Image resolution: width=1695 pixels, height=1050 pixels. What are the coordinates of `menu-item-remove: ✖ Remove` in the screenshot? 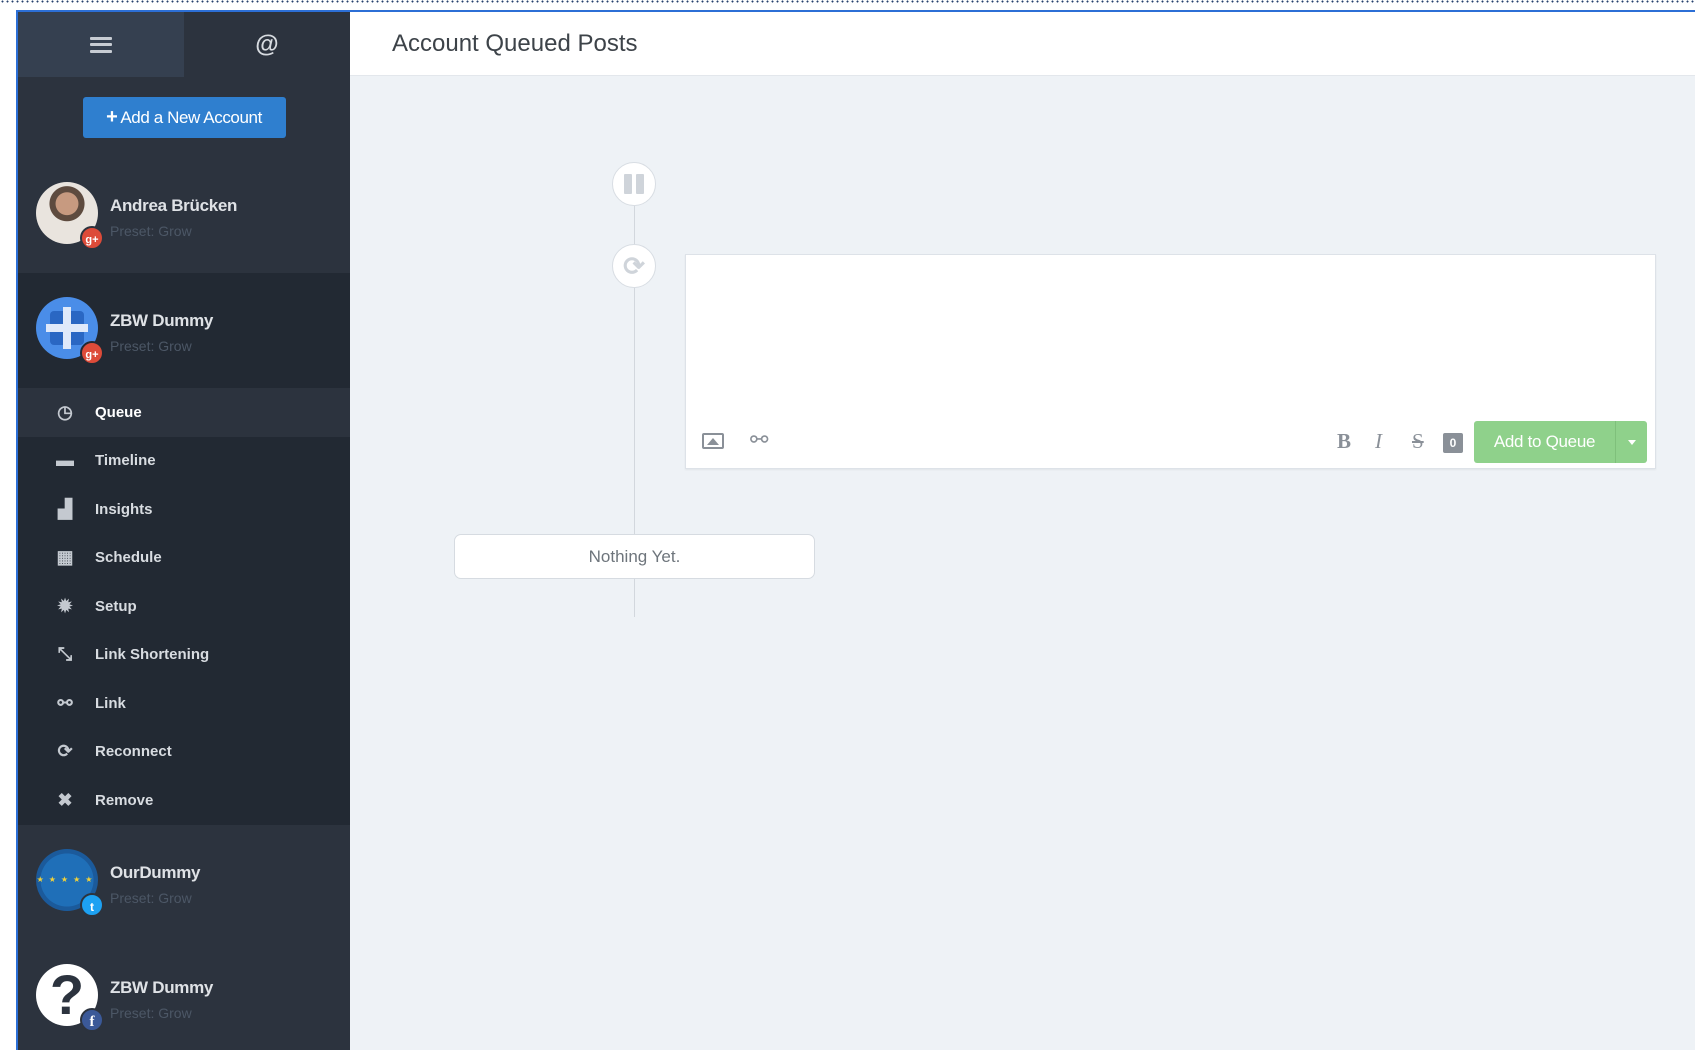 It's located at (184, 800).